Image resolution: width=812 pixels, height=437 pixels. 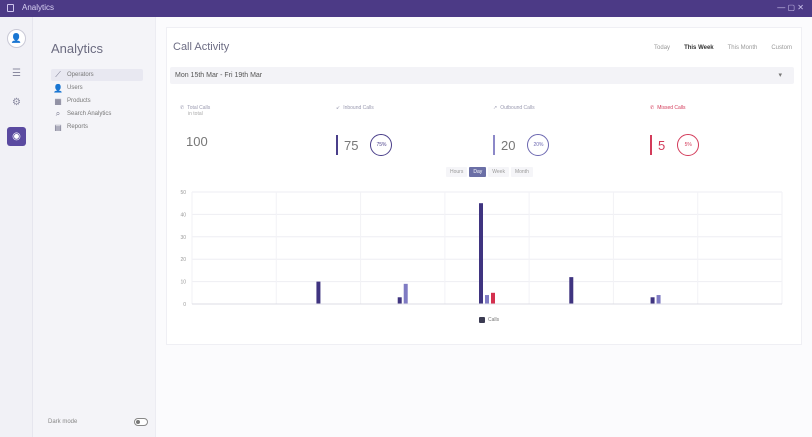 What do you see at coordinates (77, 48) in the screenshot?
I see `sidebar-title: Analytics` at bounding box center [77, 48].